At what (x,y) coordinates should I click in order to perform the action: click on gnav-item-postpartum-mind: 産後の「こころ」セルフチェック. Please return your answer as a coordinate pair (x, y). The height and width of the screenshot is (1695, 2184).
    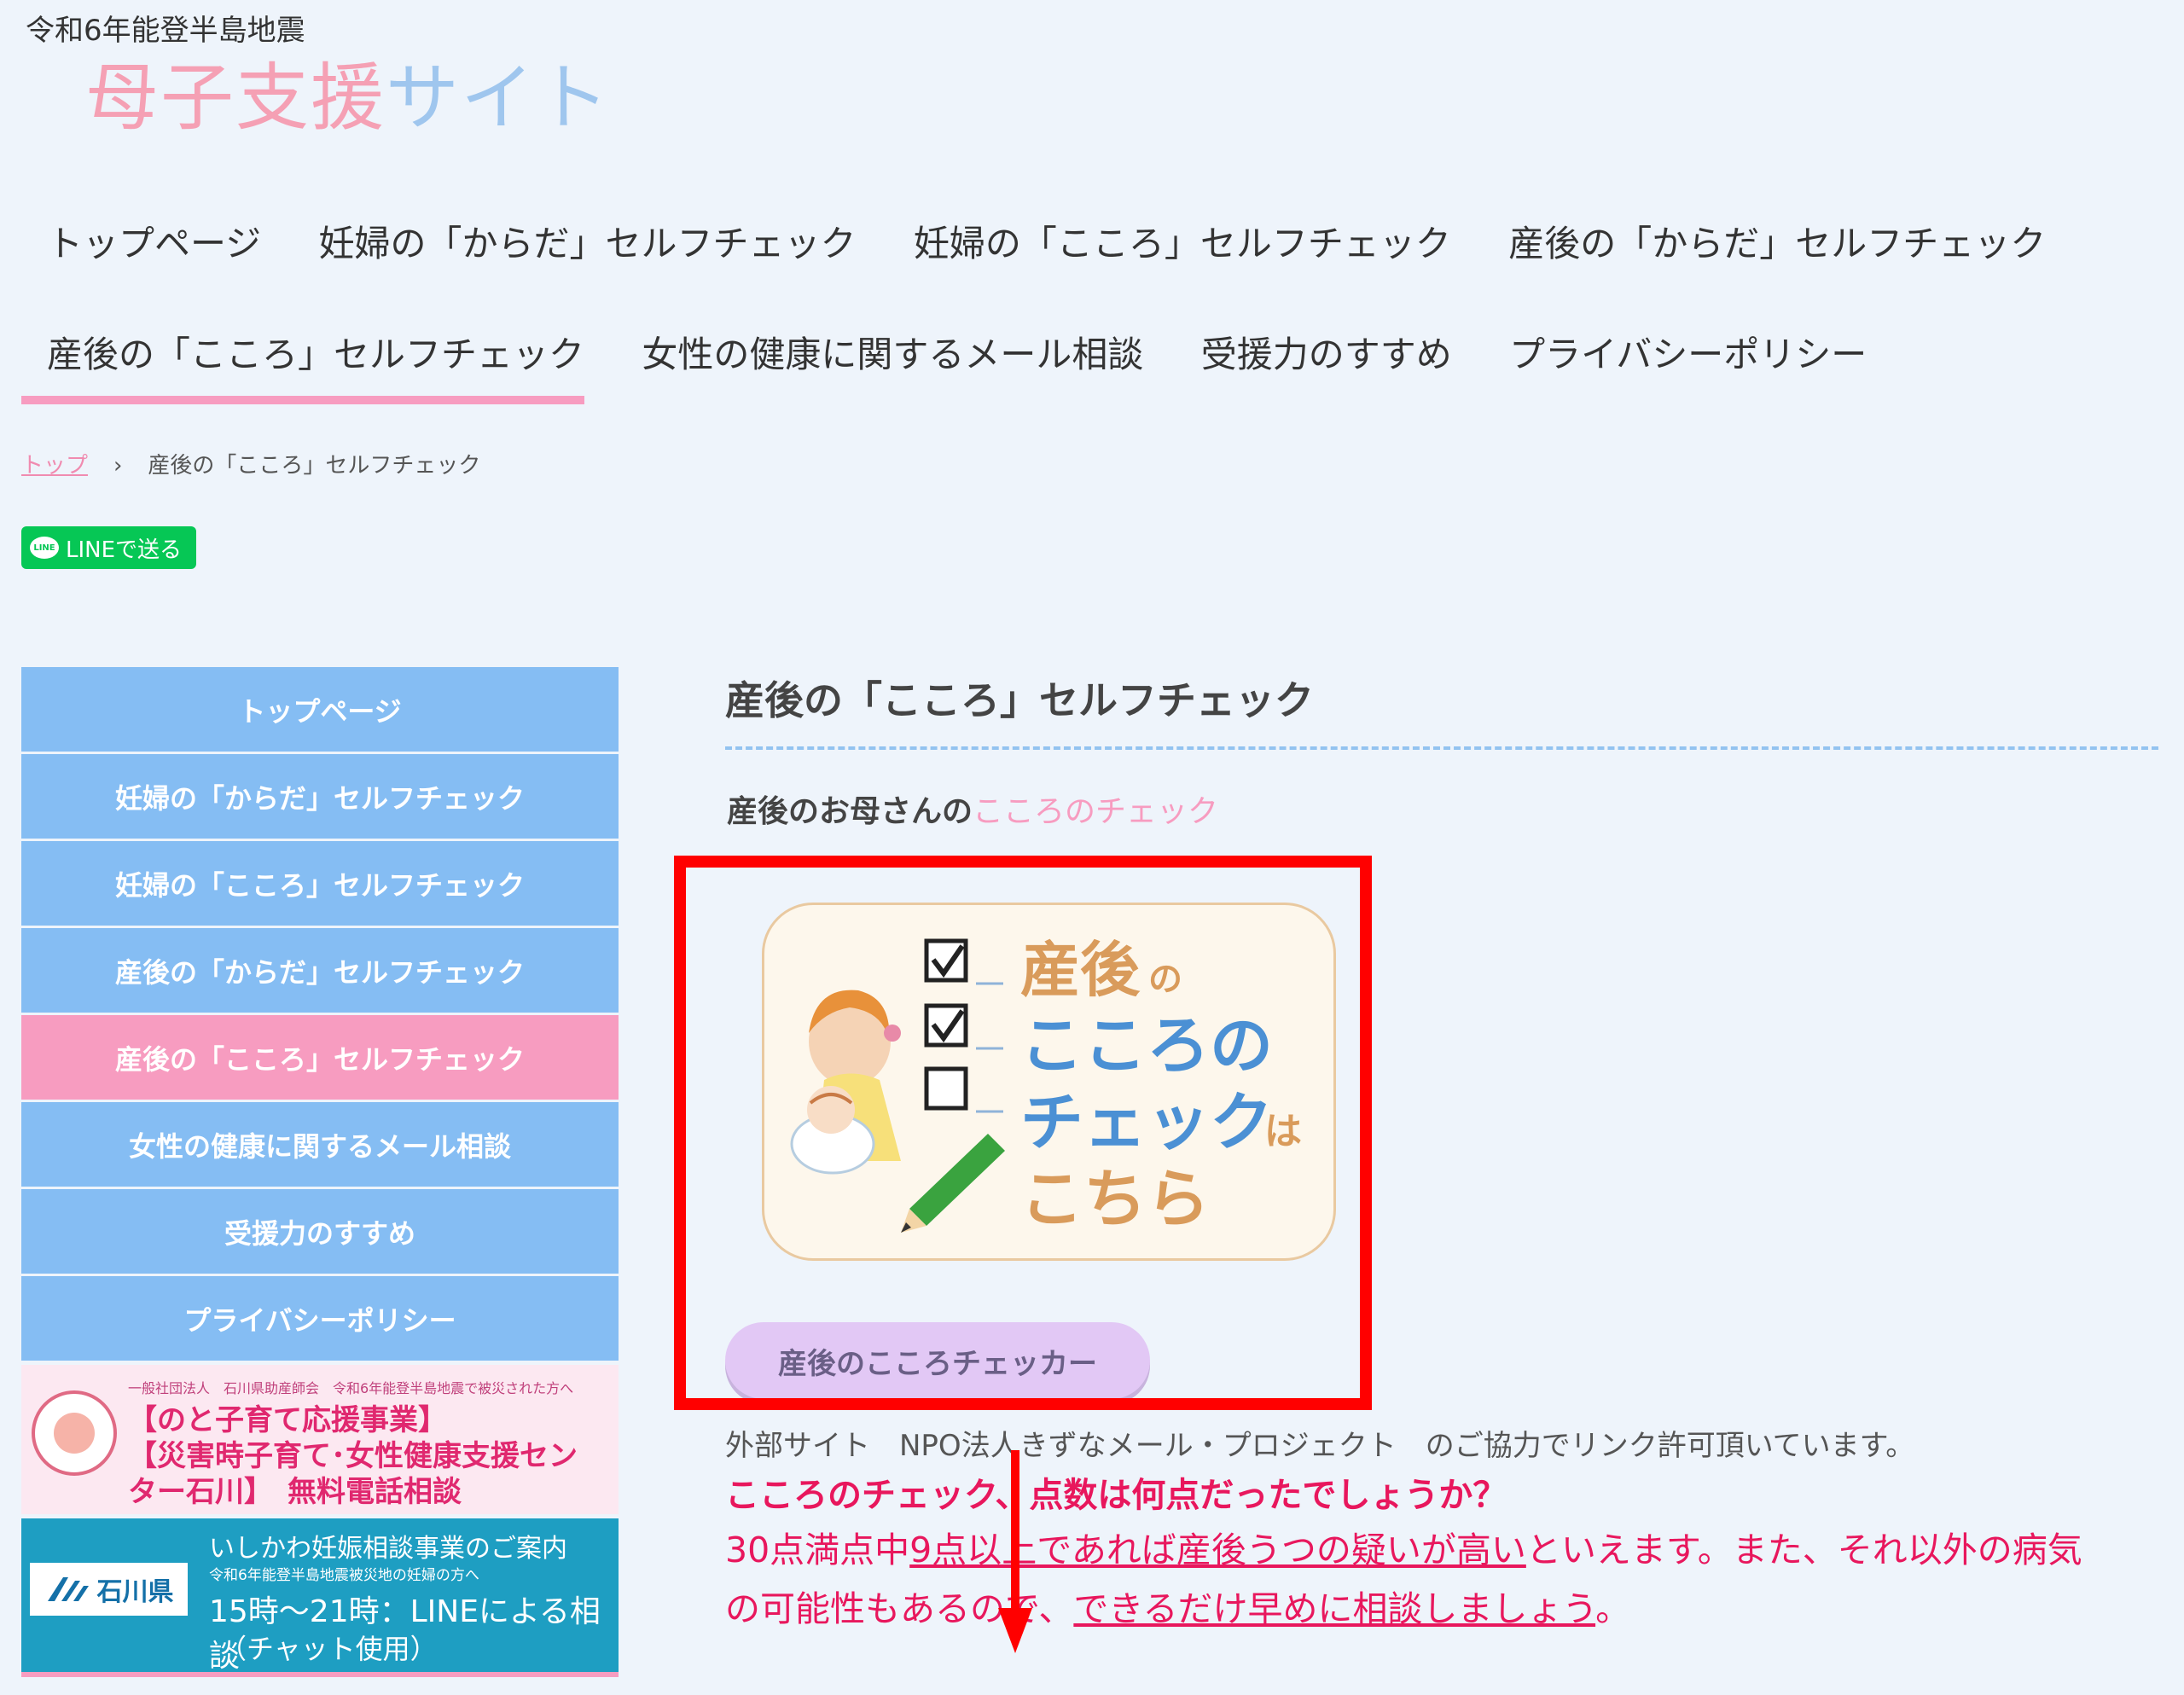
    Looking at the image, I should click on (315, 352).